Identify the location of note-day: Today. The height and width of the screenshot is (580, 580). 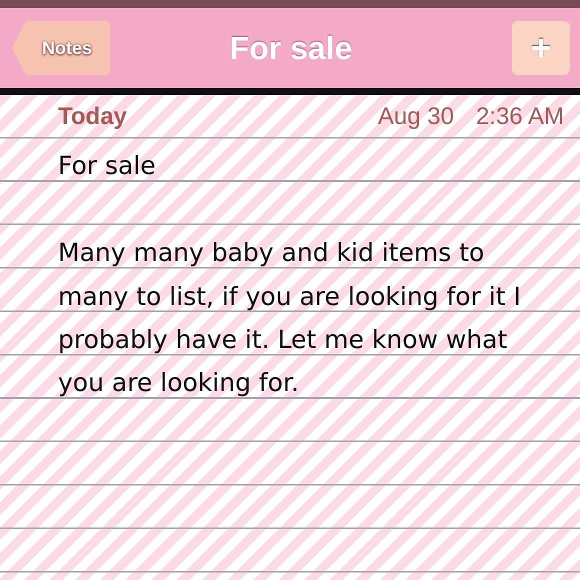
(218, 116).